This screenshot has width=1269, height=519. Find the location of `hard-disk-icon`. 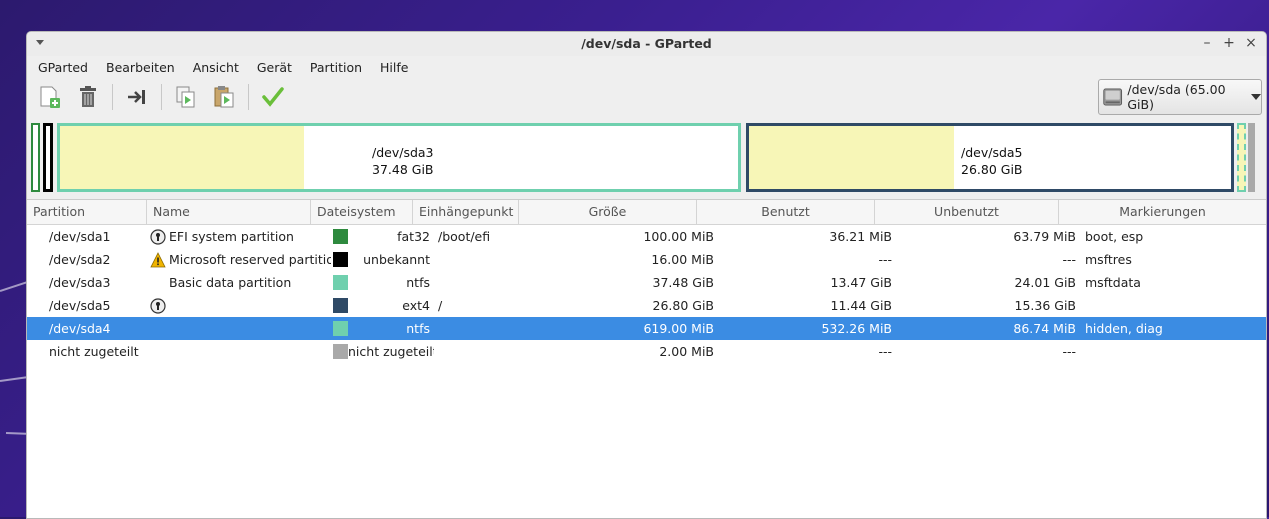

hard-disk-icon is located at coordinates (1113, 97).